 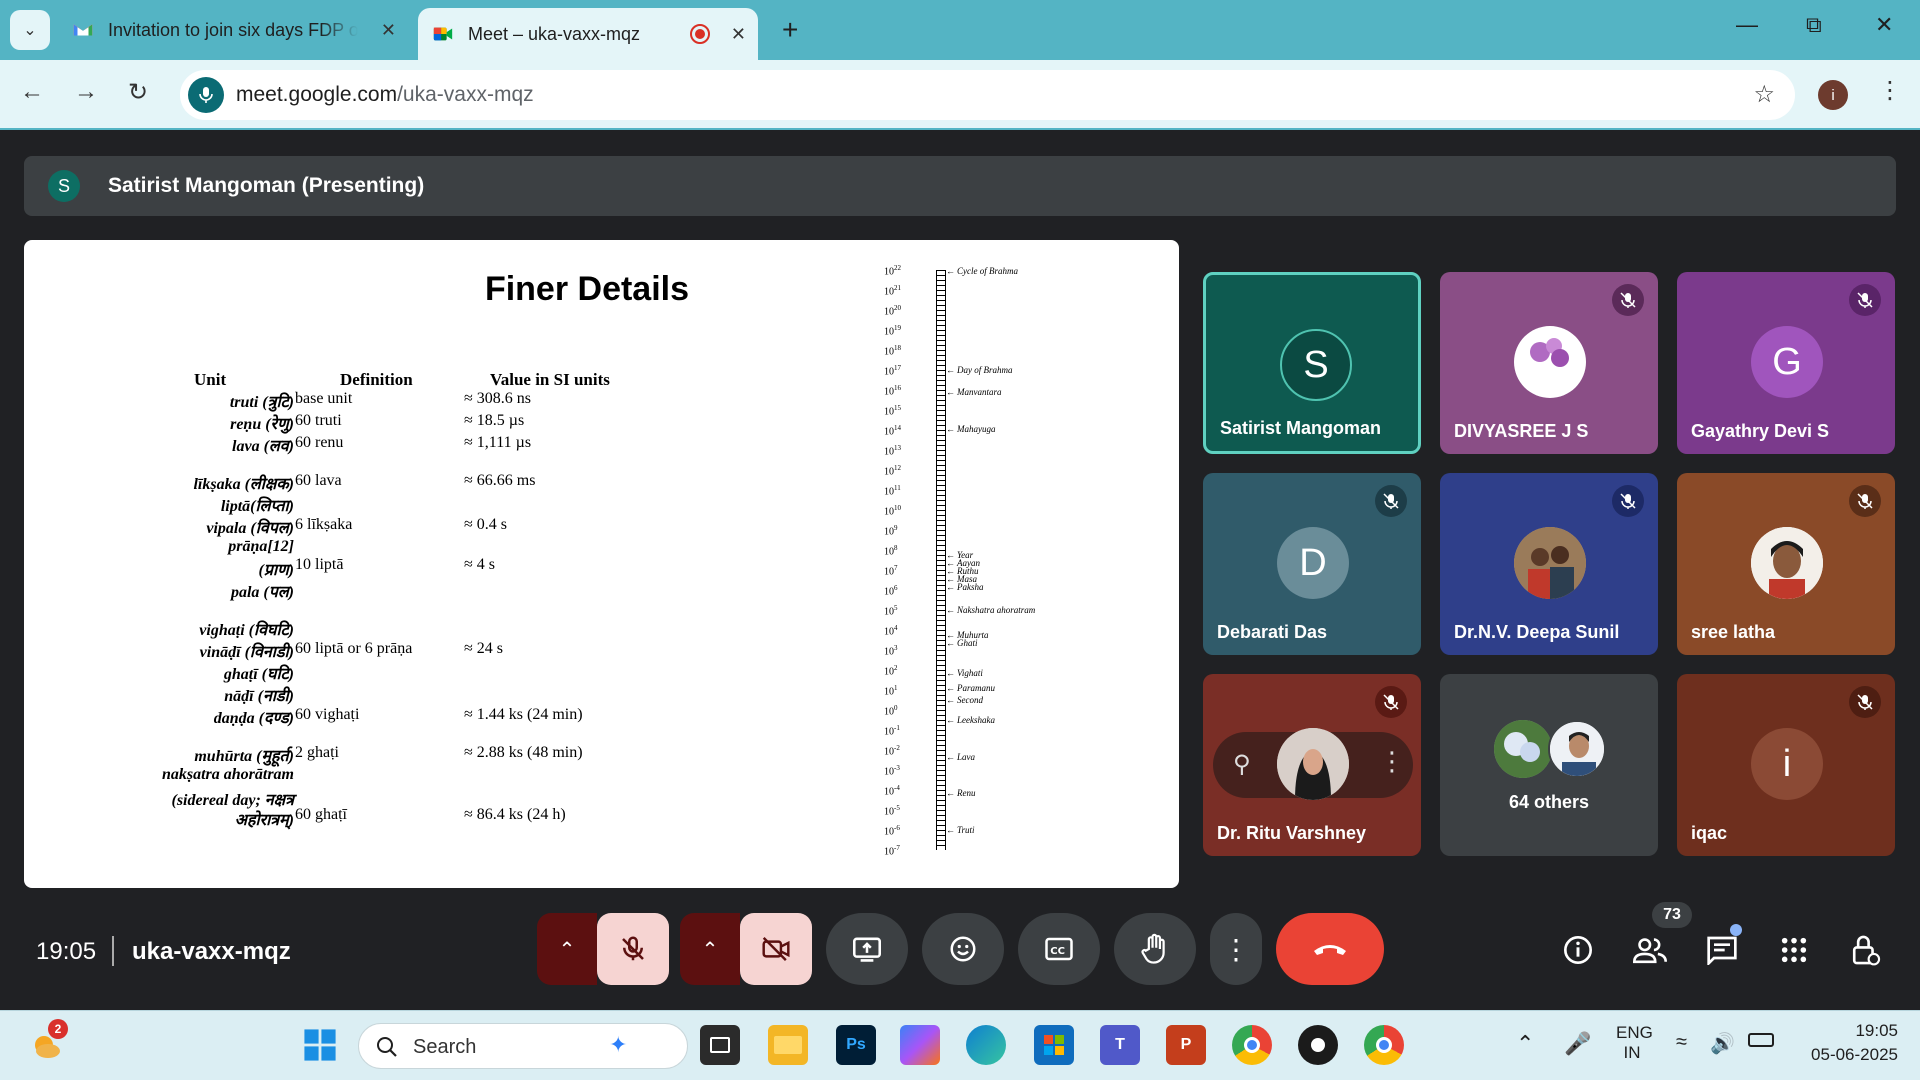 What do you see at coordinates (1814, 25) in the screenshot?
I see `restore-icon: ⧉` at bounding box center [1814, 25].